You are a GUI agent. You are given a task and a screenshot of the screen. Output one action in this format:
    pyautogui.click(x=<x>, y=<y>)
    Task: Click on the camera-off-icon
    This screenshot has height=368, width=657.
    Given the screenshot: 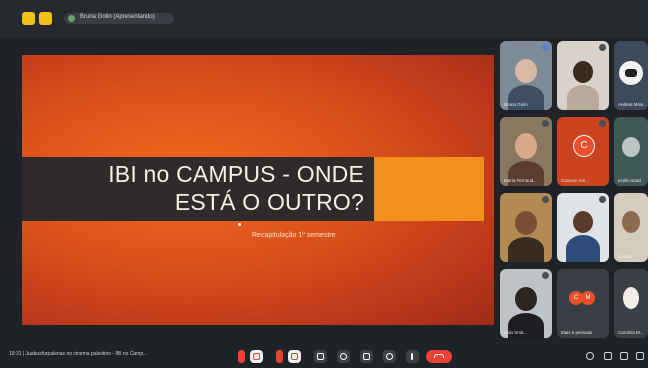 What is the action you would take?
    pyautogui.click(x=294, y=356)
    